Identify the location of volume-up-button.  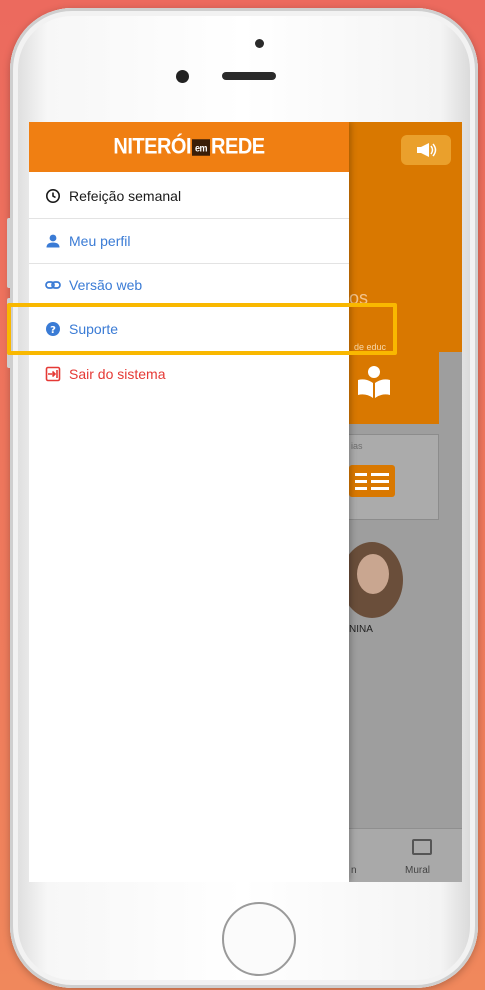
(9, 253).